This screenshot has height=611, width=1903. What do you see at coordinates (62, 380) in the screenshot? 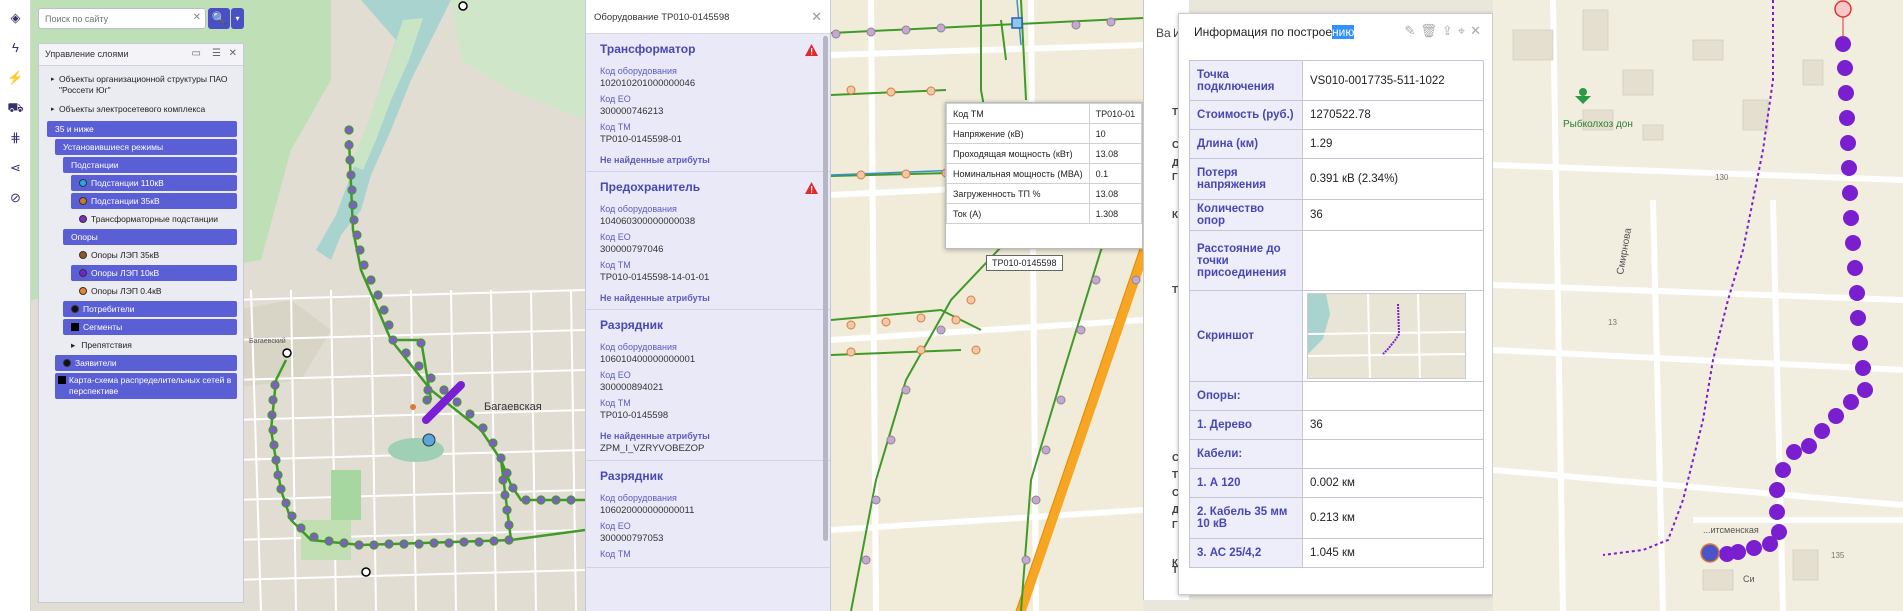
I see `map-scheme-icon` at bounding box center [62, 380].